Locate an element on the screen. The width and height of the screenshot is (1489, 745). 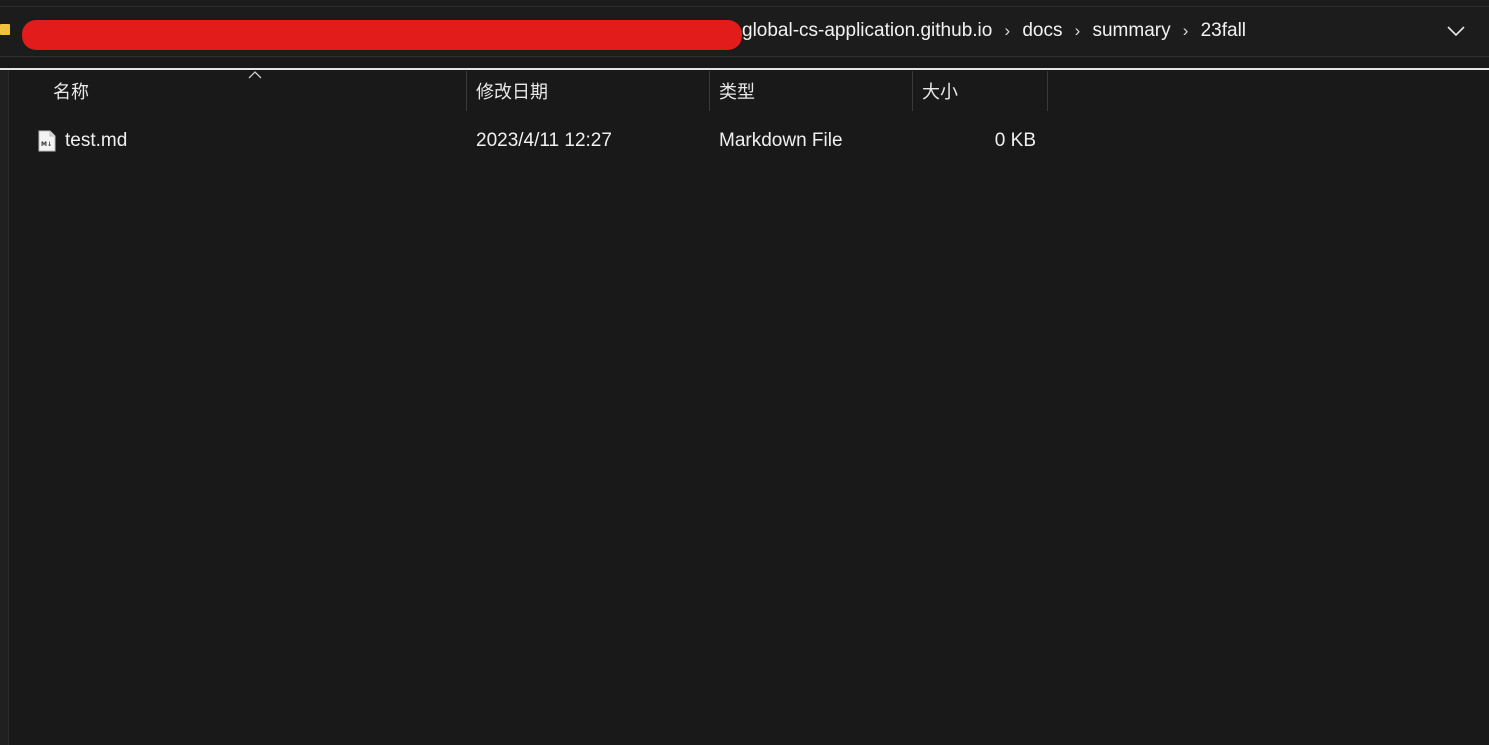
navigation-pane-edge is located at coordinates (4, 407).